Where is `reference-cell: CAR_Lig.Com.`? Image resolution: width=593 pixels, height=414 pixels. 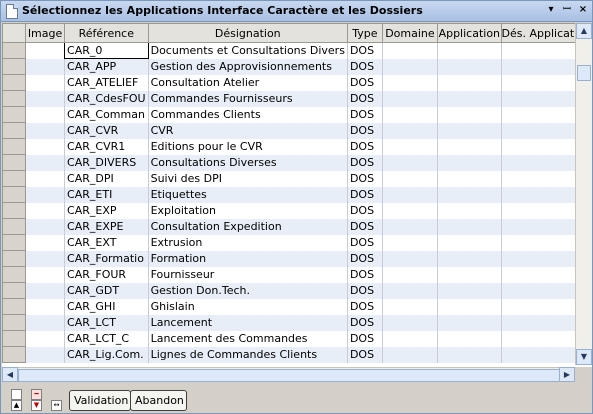
reference-cell: CAR_Lig.Com. is located at coordinates (106, 354).